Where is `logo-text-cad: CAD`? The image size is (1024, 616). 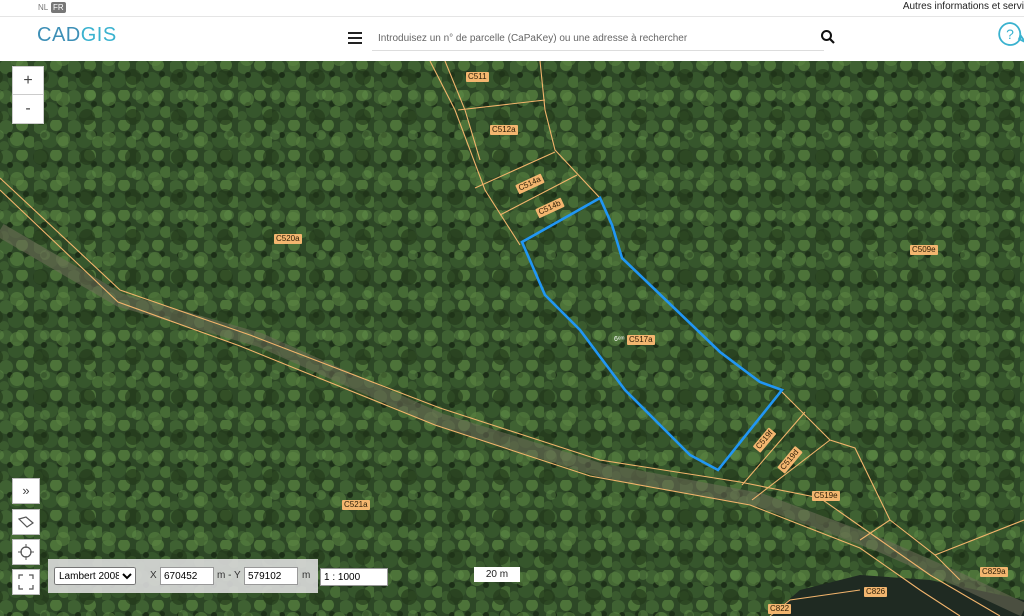
logo-text-cad: CAD is located at coordinates (59, 35).